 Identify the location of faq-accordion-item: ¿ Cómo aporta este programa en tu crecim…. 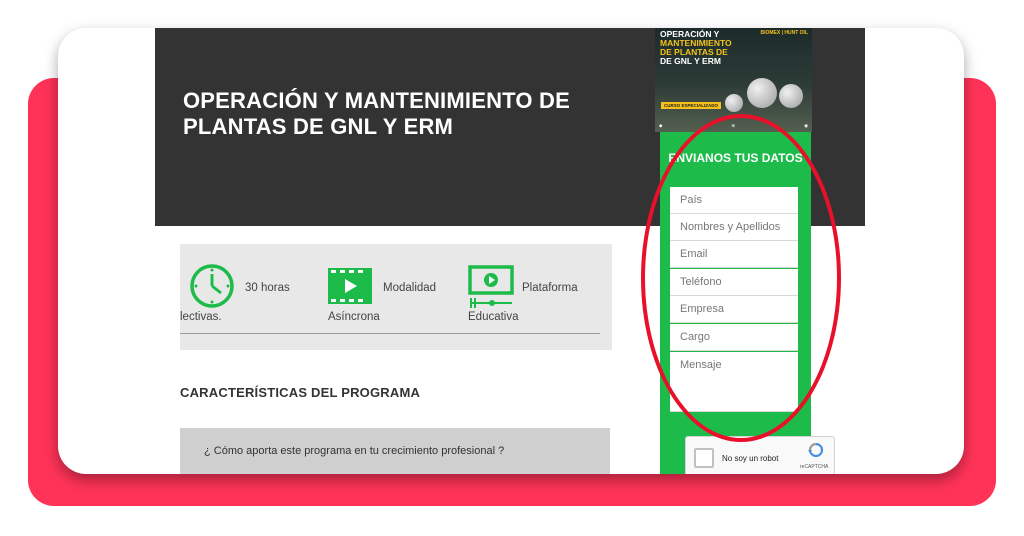
(395, 451).